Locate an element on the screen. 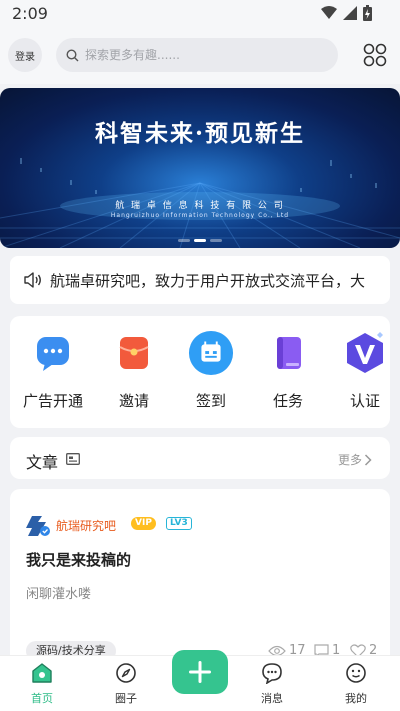  shortcut-invite: 邀请 is located at coordinates (134, 370).